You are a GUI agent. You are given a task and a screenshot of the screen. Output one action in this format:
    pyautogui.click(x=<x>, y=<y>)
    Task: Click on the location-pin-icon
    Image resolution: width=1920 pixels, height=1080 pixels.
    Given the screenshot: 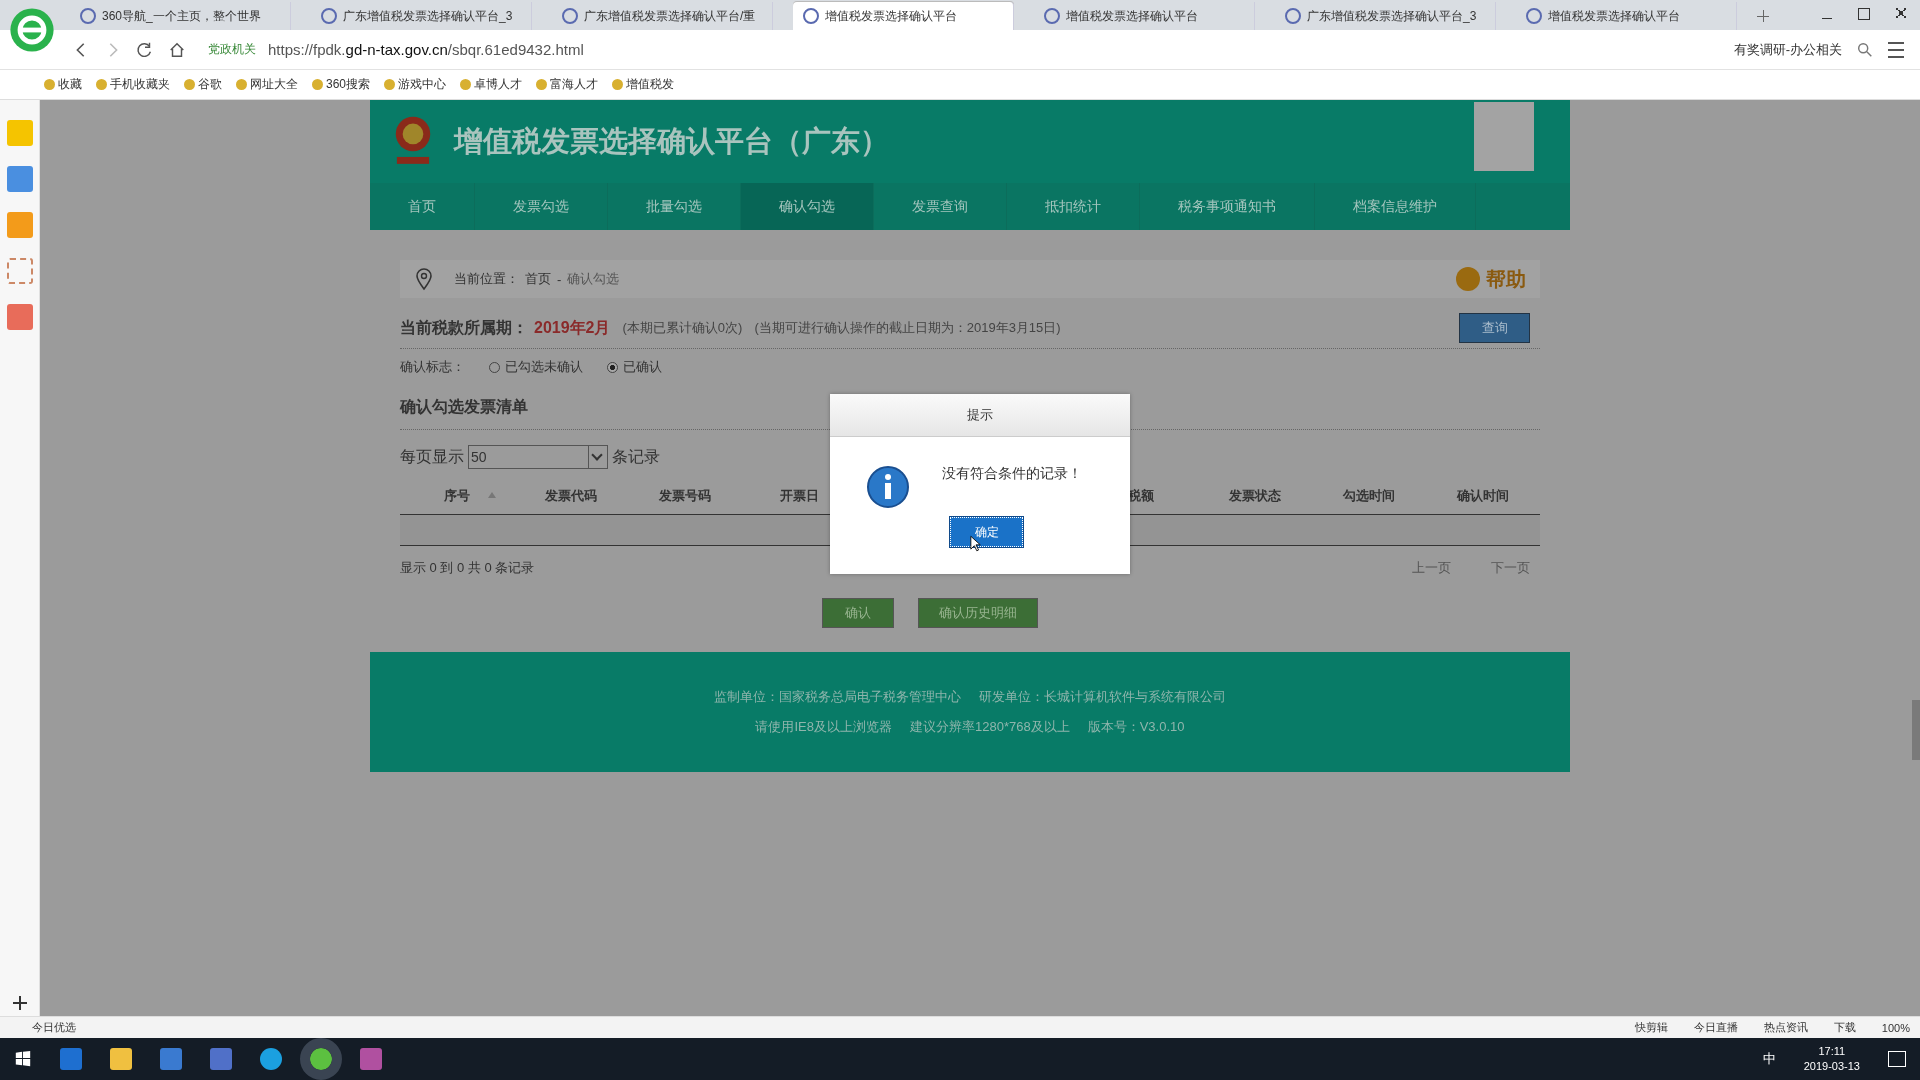 What is the action you would take?
    pyautogui.click(x=424, y=279)
    